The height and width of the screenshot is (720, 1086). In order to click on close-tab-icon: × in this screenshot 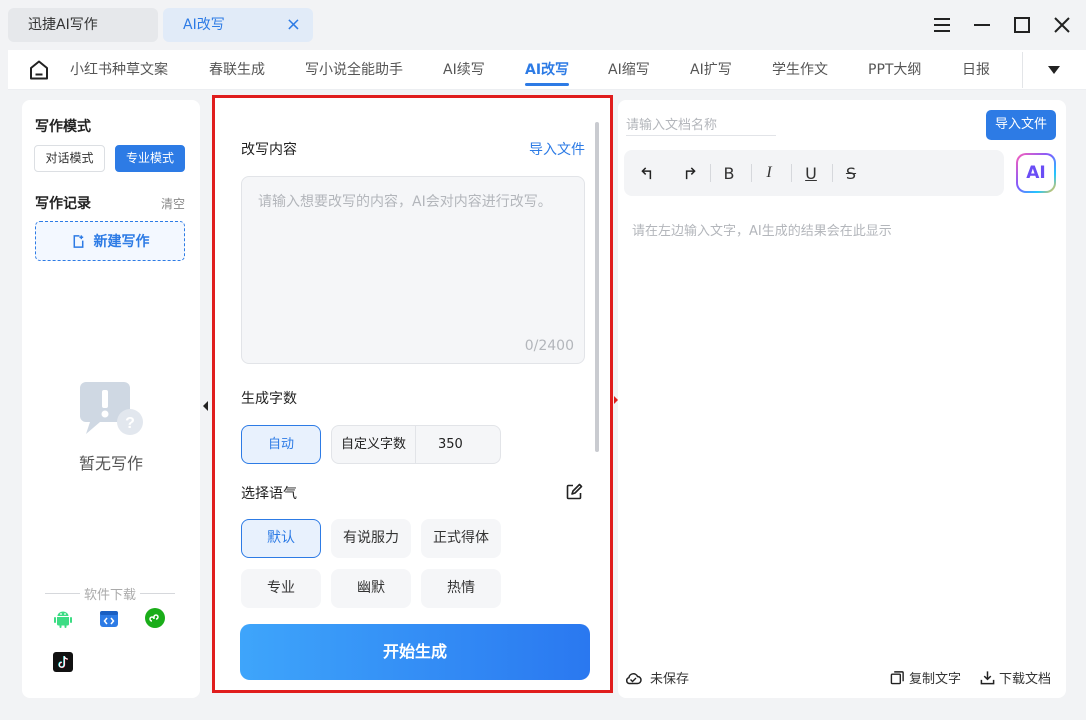, I will do `click(293, 25)`.